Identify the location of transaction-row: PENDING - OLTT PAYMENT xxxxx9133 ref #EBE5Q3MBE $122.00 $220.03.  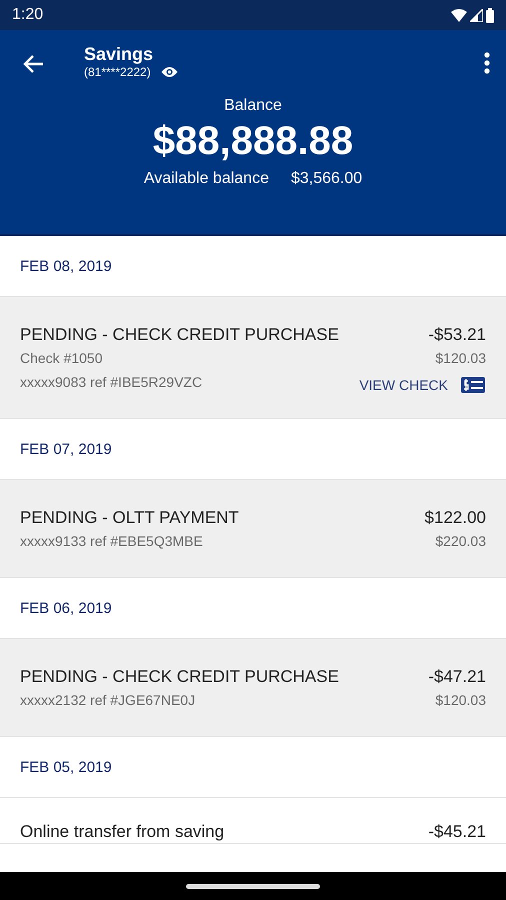
(253, 529).